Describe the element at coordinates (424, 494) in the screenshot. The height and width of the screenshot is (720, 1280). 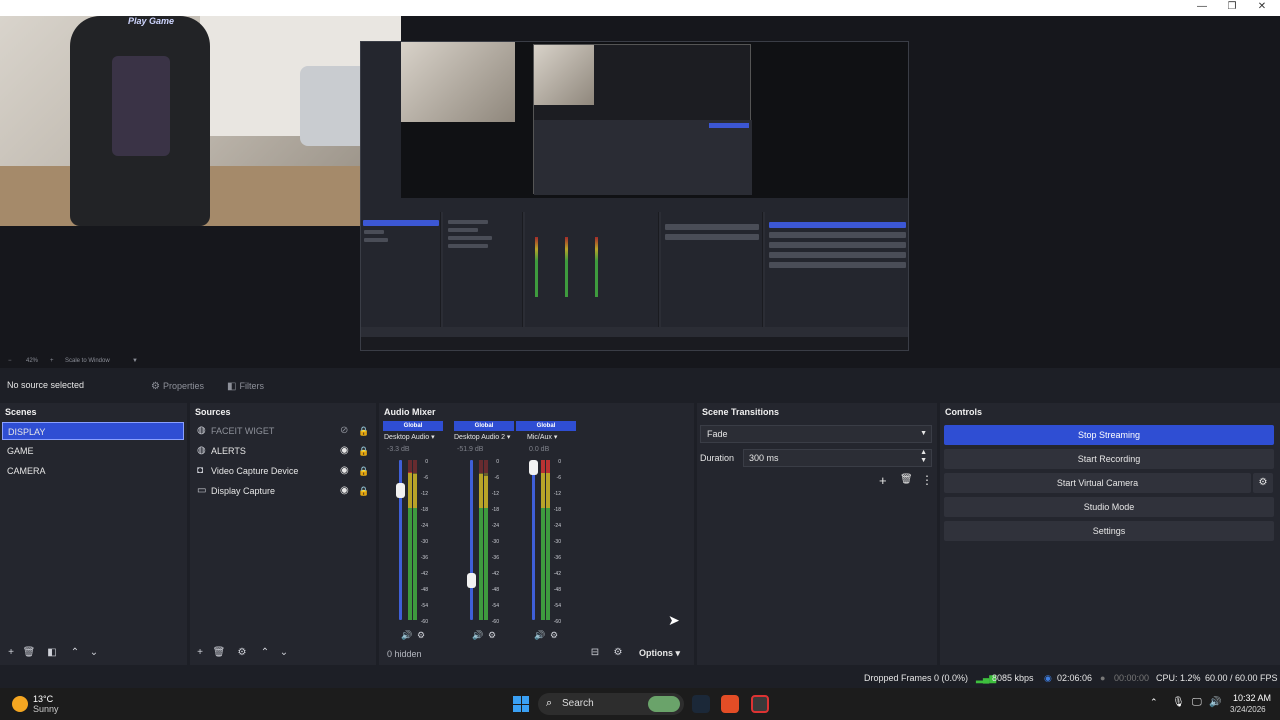
I see `db-tick-label: -12` at that location.